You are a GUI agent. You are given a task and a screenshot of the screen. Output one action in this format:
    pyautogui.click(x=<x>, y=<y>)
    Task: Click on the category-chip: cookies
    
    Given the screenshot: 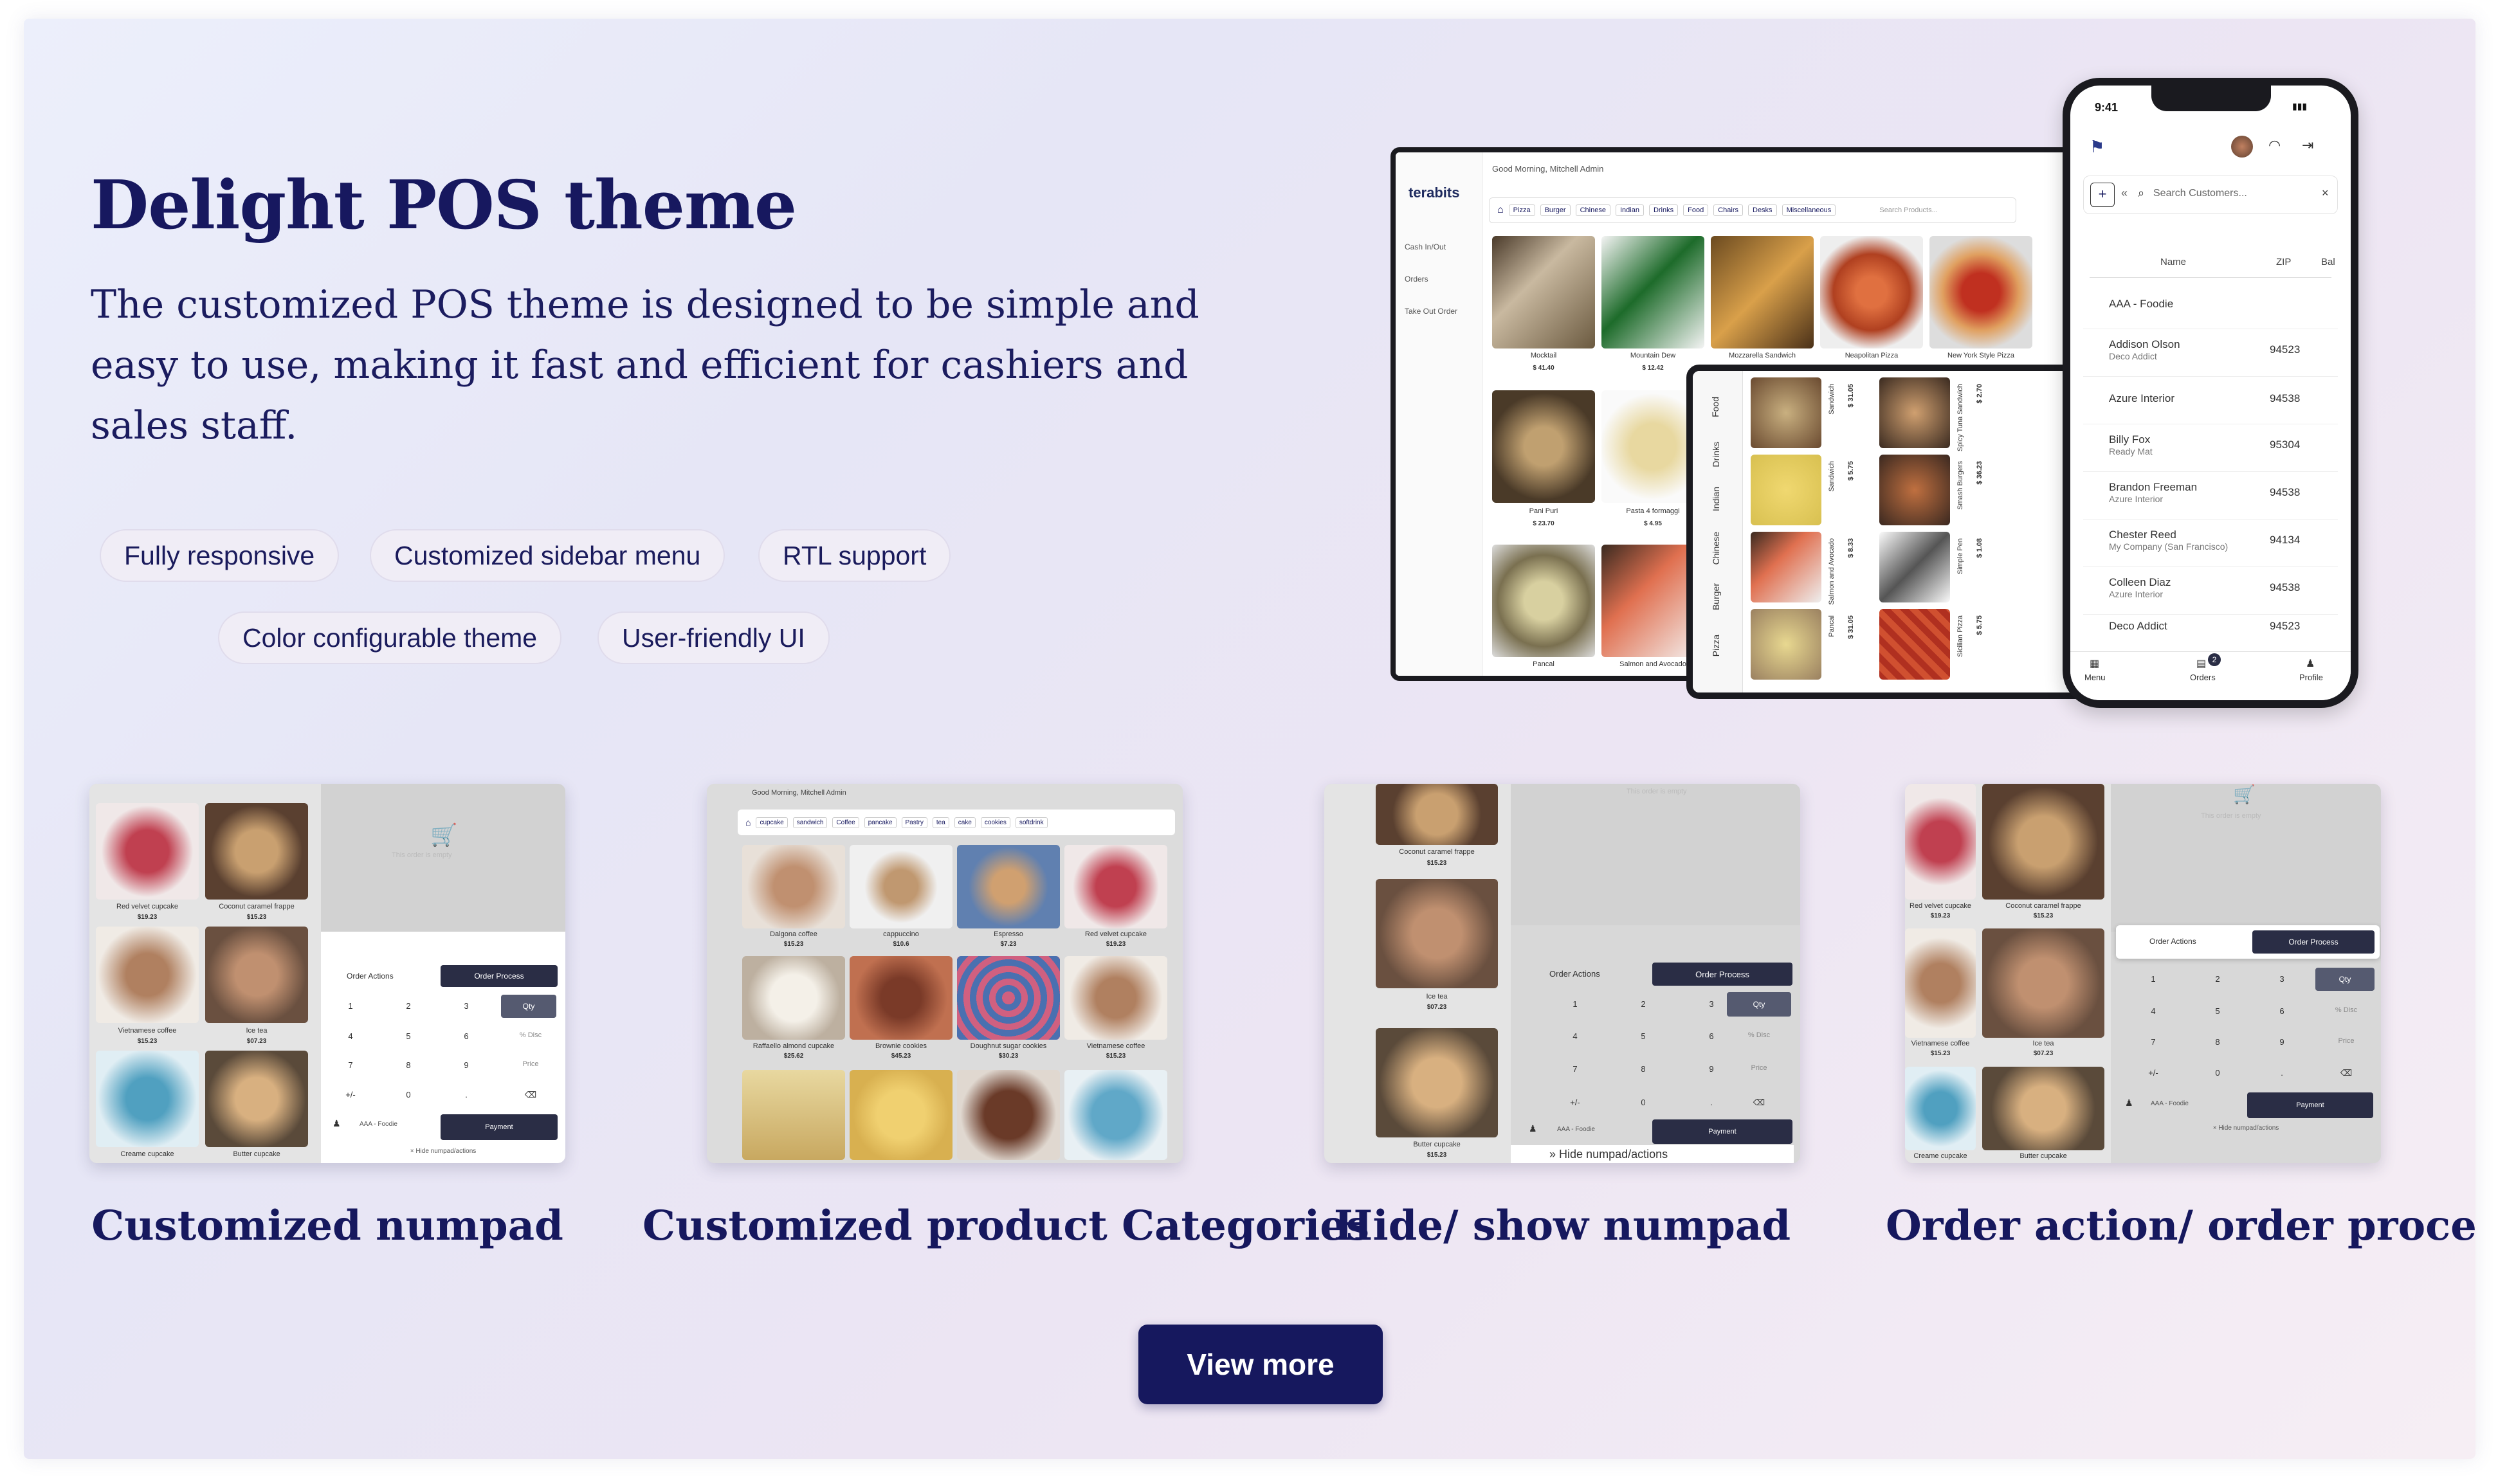 What is the action you would take?
    pyautogui.click(x=995, y=822)
    